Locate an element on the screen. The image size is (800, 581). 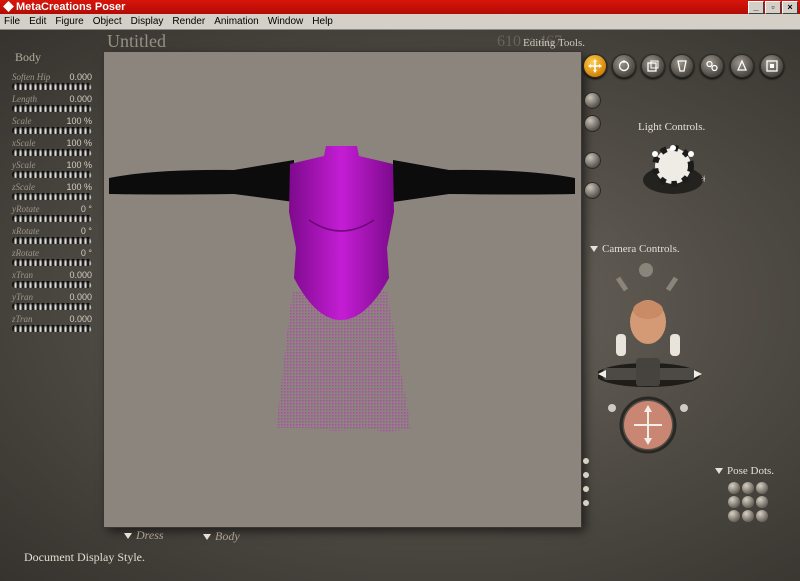
dial-ytran: yTran 0.000 is located at coordinates (52, 302).